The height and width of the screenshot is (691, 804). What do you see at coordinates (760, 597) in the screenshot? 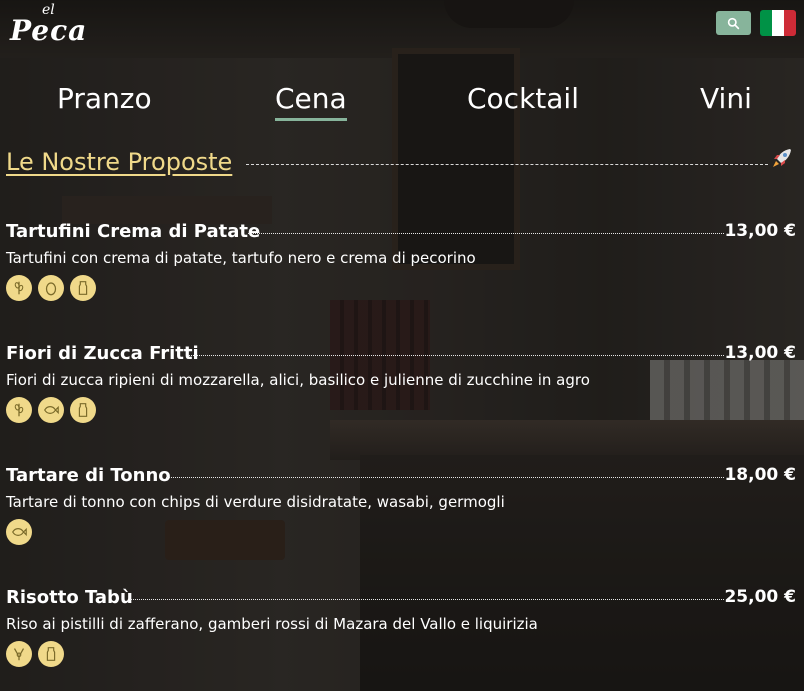
I see `menu-item-price: 25,00 €` at bounding box center [760, 597].